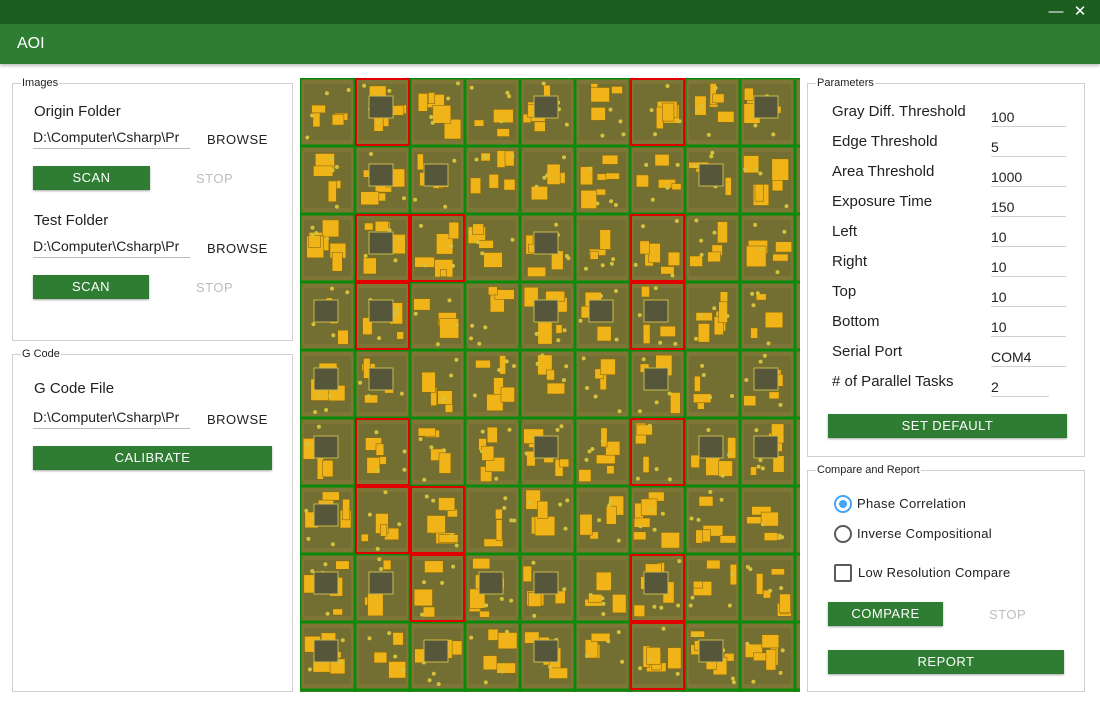 This screenshot has height=705, width=1100. What do you see at coordinates (550, 12) in the screenshot?
I see `window-title-bar: — ✕` at bounding box center [550, 12].